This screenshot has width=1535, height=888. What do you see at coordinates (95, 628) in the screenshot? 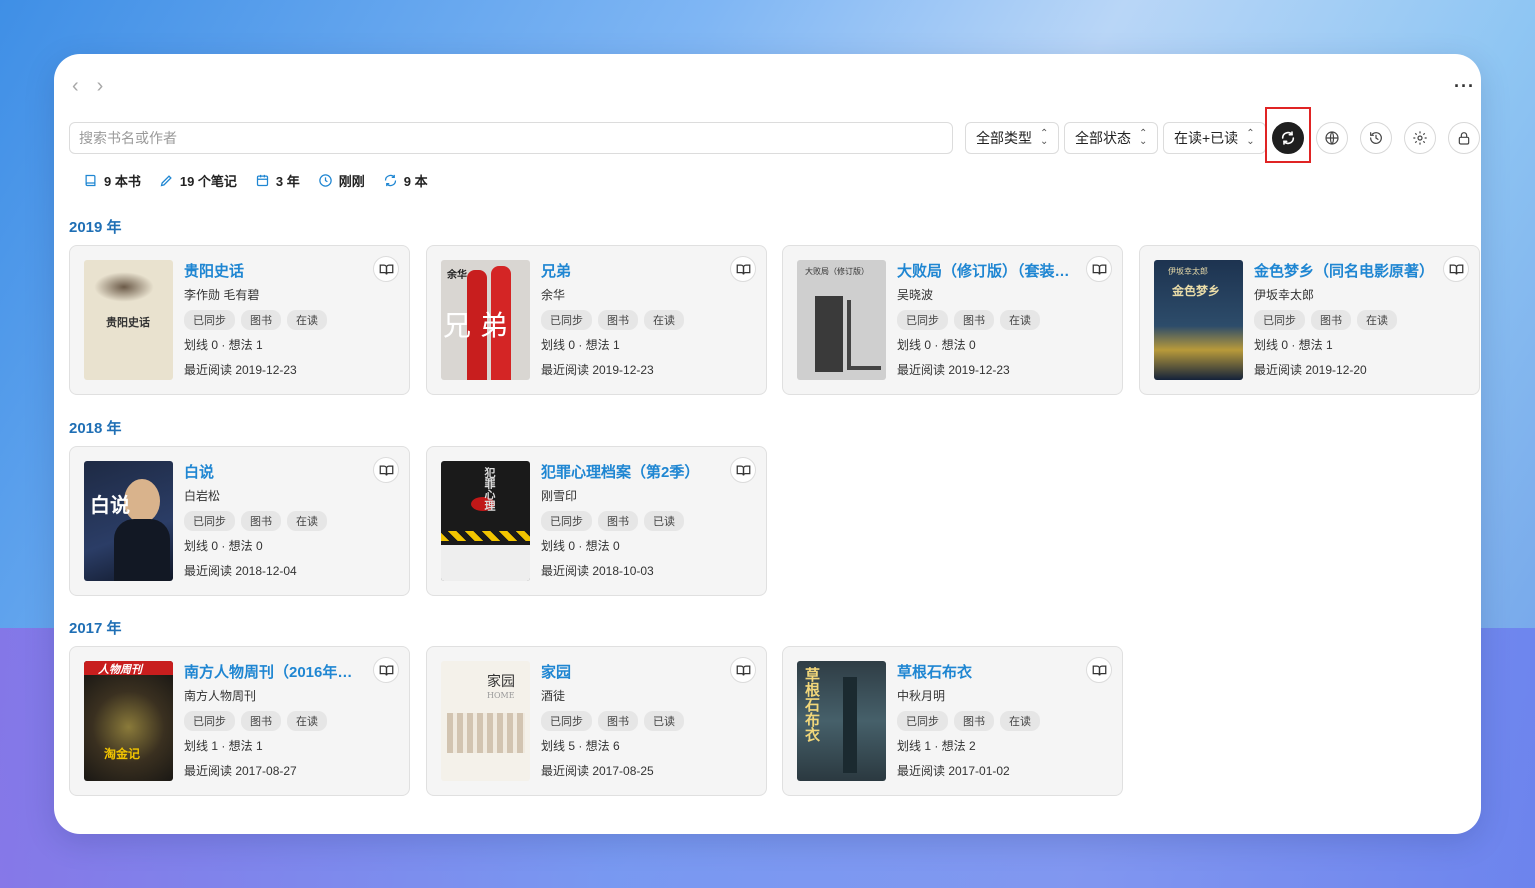
I see `year-heading: 2017 年` at bounding box center [95, 628].